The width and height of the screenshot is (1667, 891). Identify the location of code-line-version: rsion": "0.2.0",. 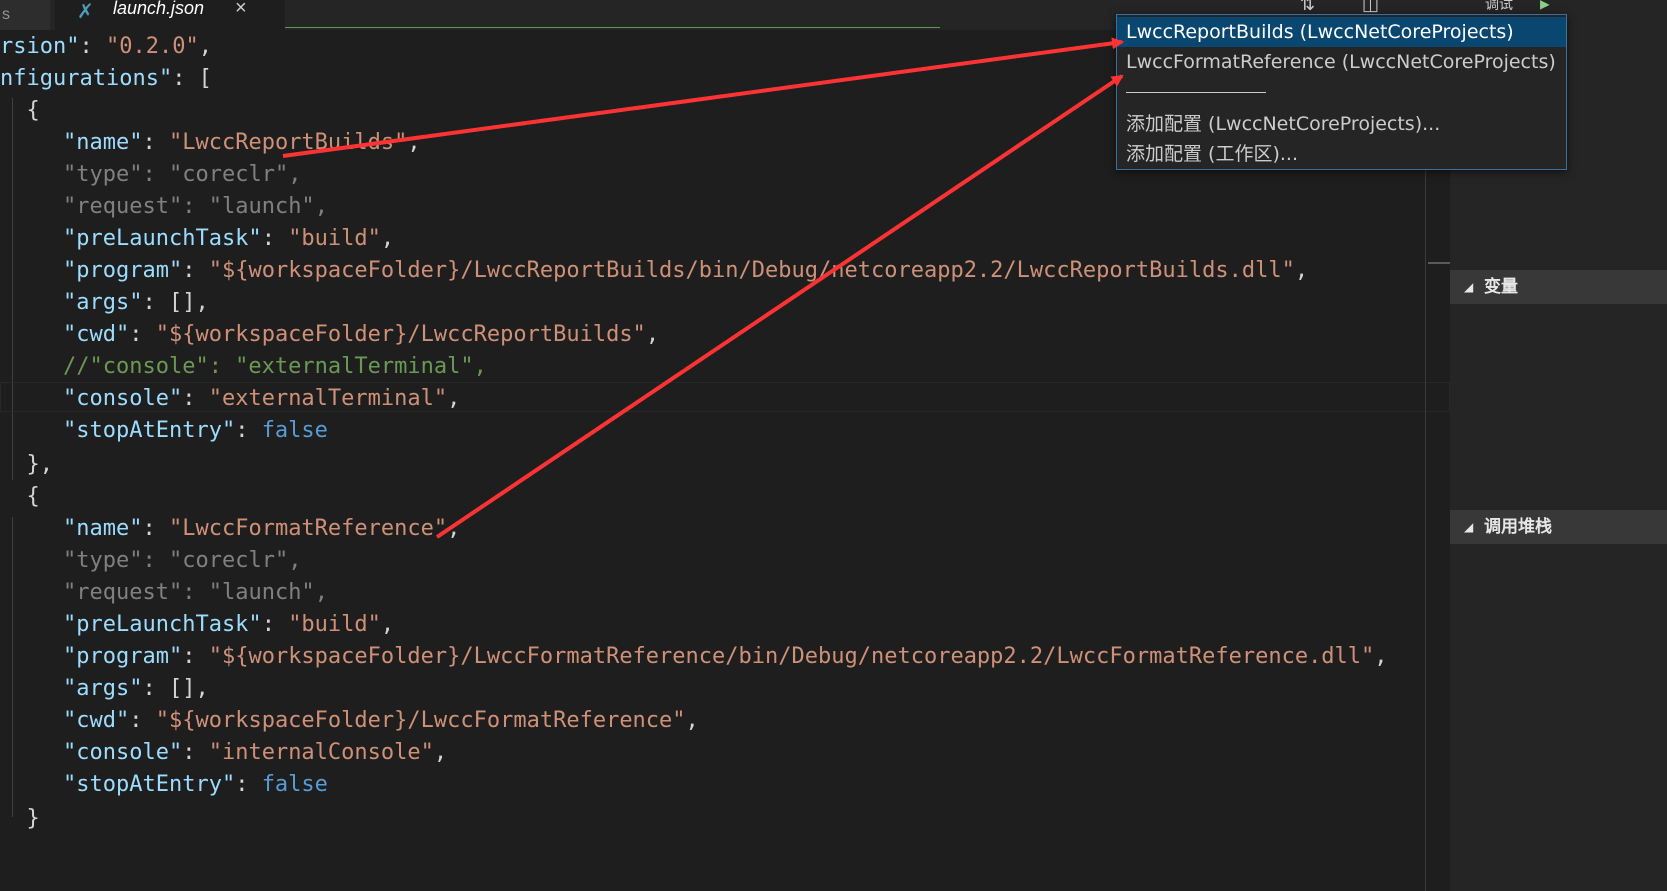
(106, 46).